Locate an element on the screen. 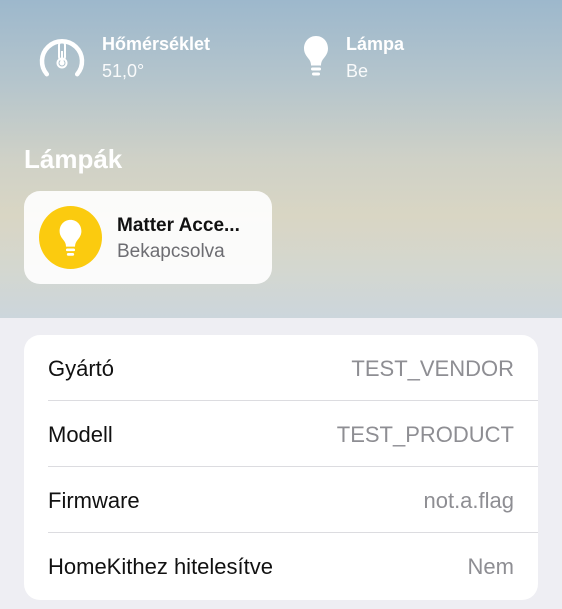  info-value: Nem is located at coordinates (490, 566).